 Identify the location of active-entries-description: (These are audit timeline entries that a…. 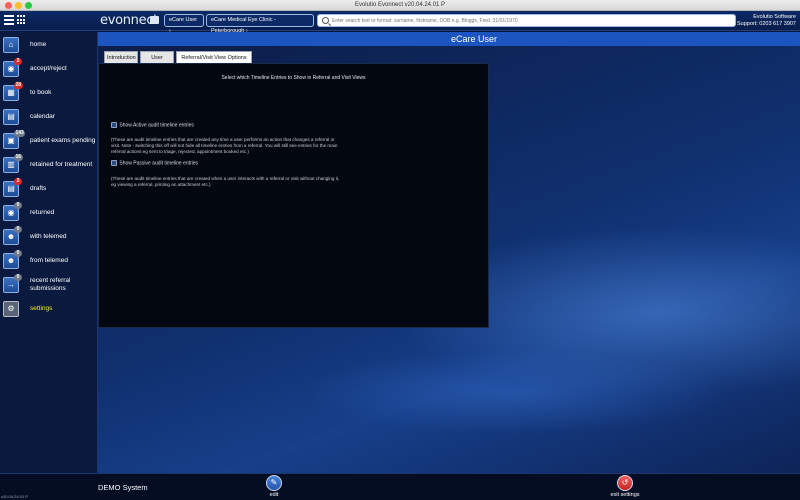
(224, 145).